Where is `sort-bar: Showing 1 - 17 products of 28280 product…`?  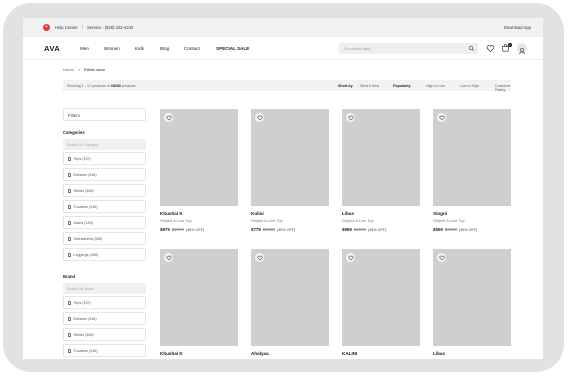 sort-bar: Showing 1 - 17 products of 28280 product… is located at coordinates (287, 86).